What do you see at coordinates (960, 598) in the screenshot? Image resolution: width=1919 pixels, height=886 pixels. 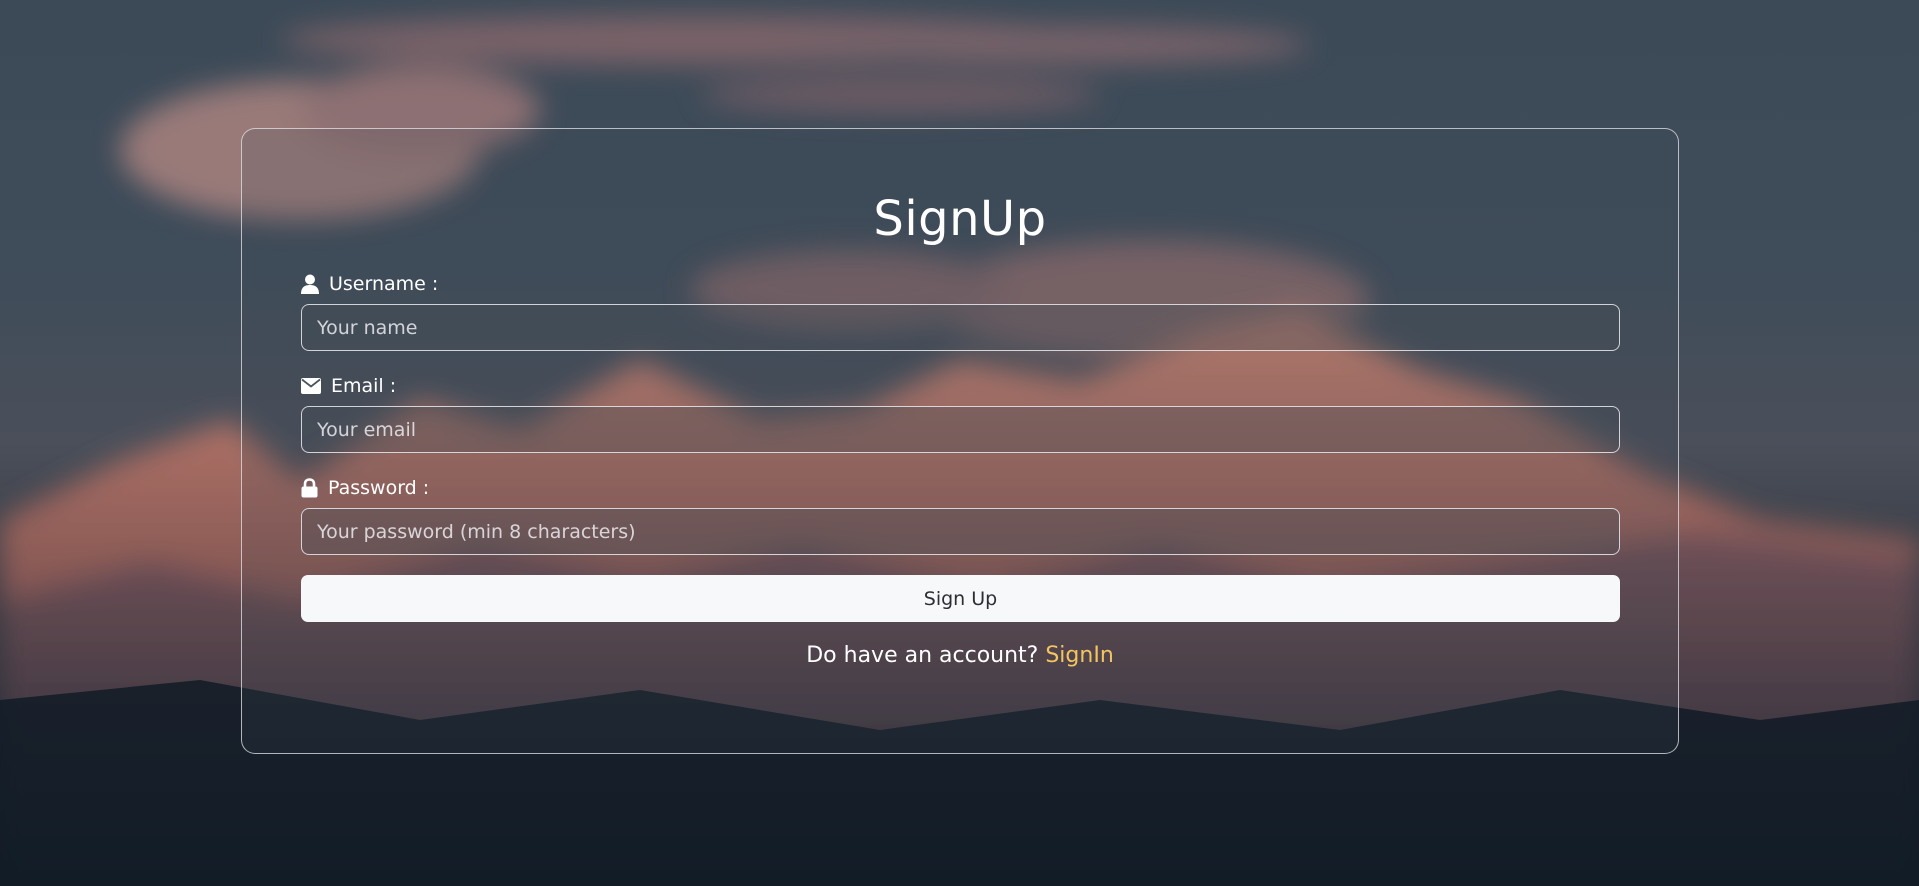 I see `signup-button: Sign Up` at bounding box center [960, 598].